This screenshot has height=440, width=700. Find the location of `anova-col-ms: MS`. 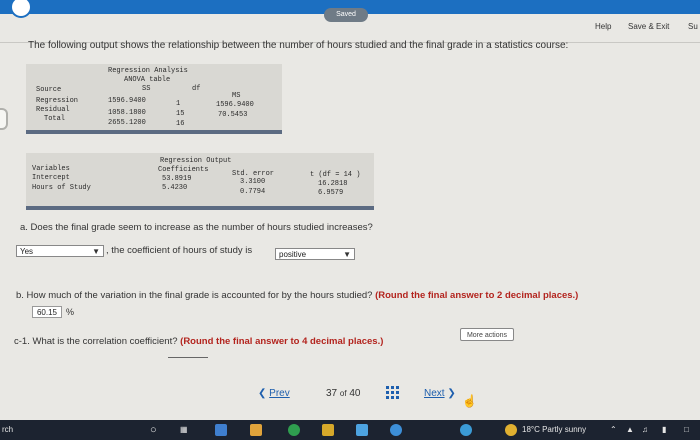

anova-col-ms: MS is located at coordinates (236, 96).